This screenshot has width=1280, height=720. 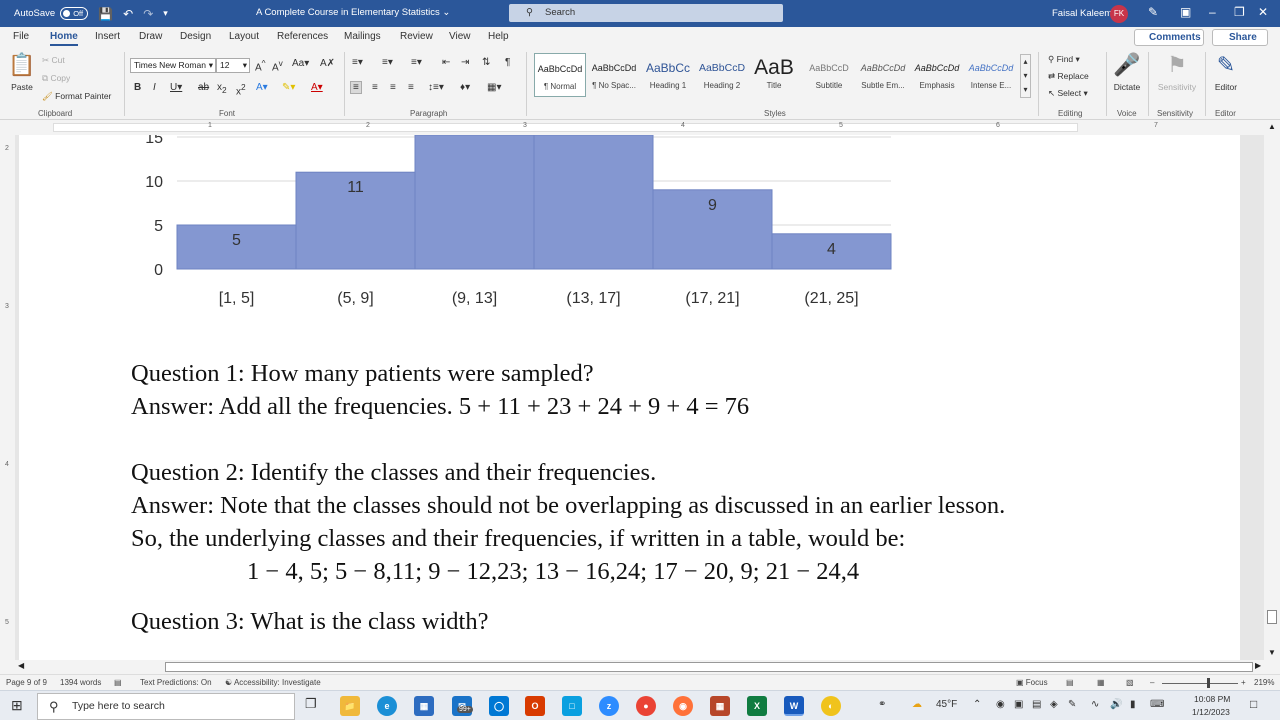 I want to click on scroll-up-icon: ▲, so click(x=1272, y=126).